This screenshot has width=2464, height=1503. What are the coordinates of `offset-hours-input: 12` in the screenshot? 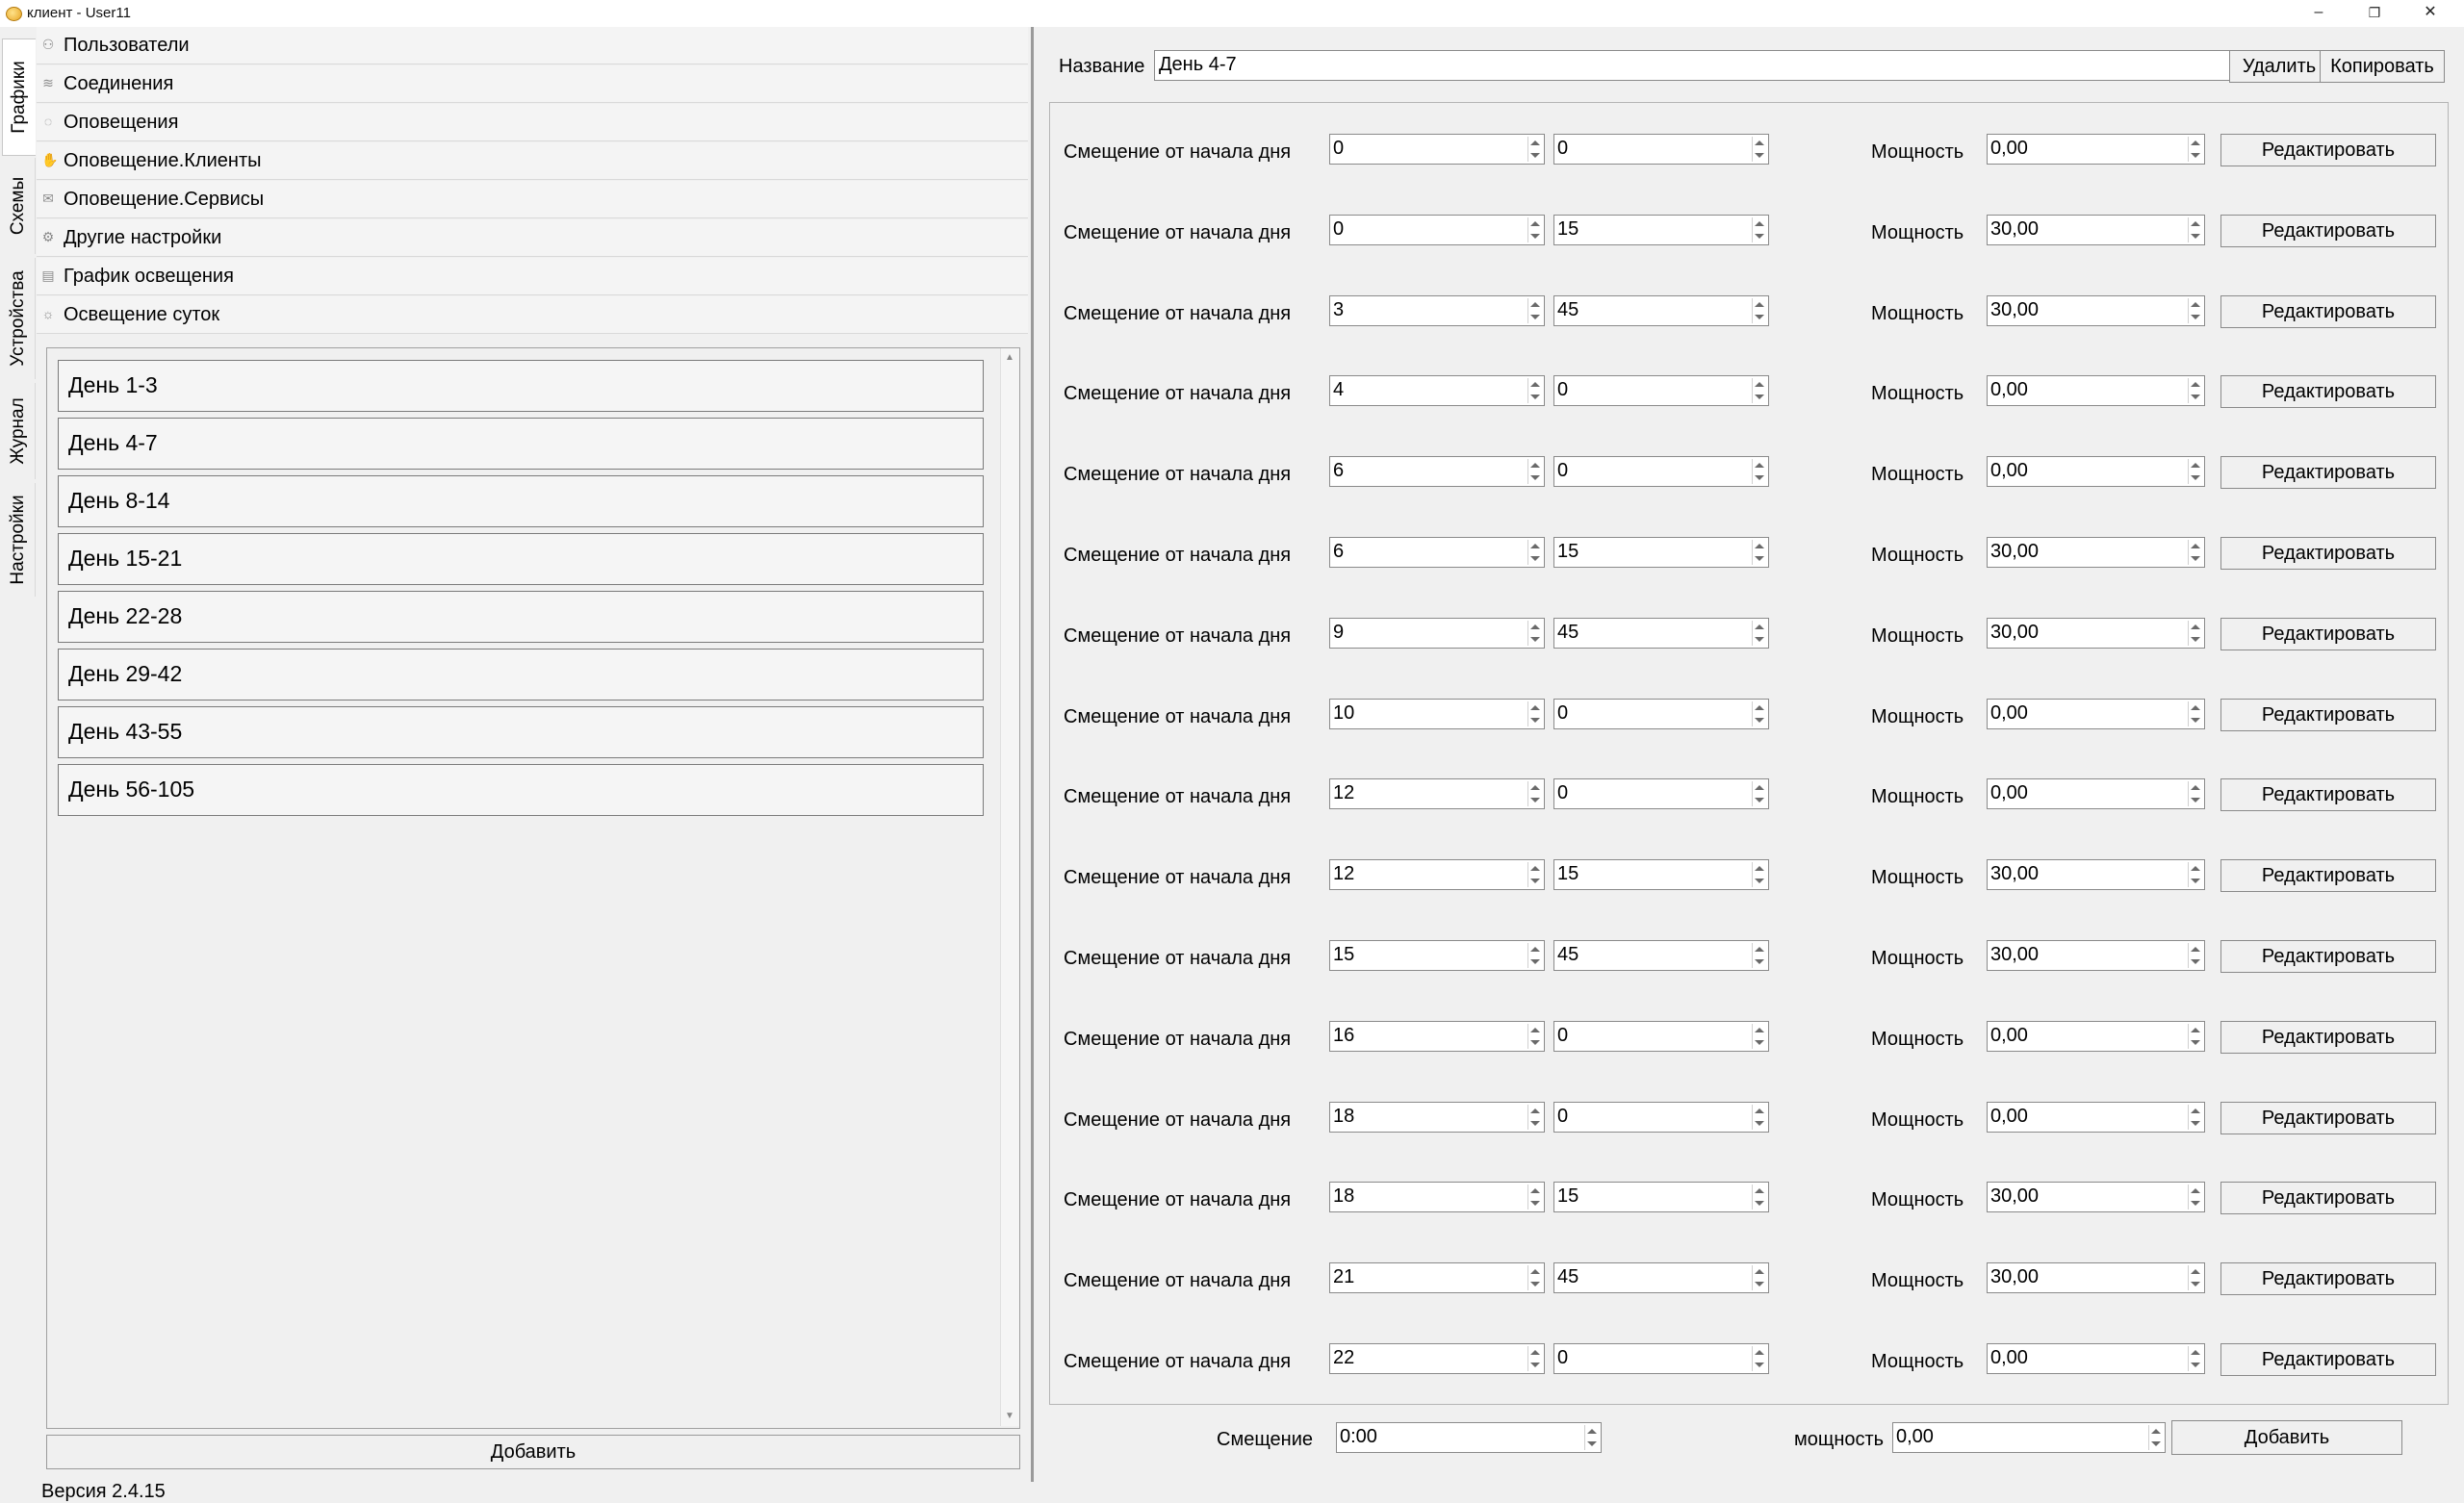 It's located at (1437, 794).